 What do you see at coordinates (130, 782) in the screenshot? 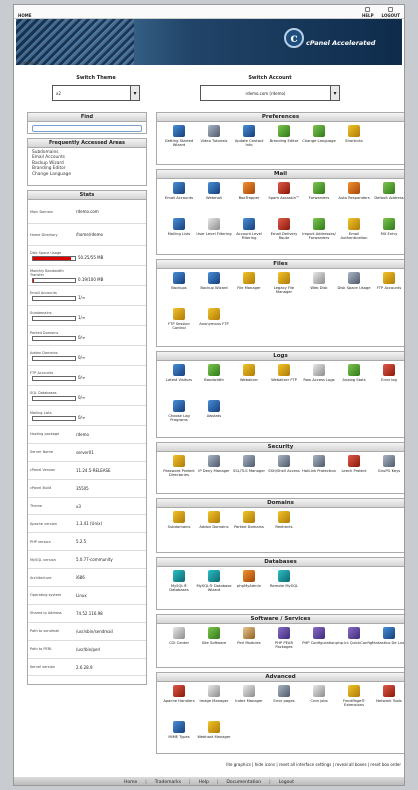
I see `bottom-nav-home: Home` at bounding box center [130, 782].